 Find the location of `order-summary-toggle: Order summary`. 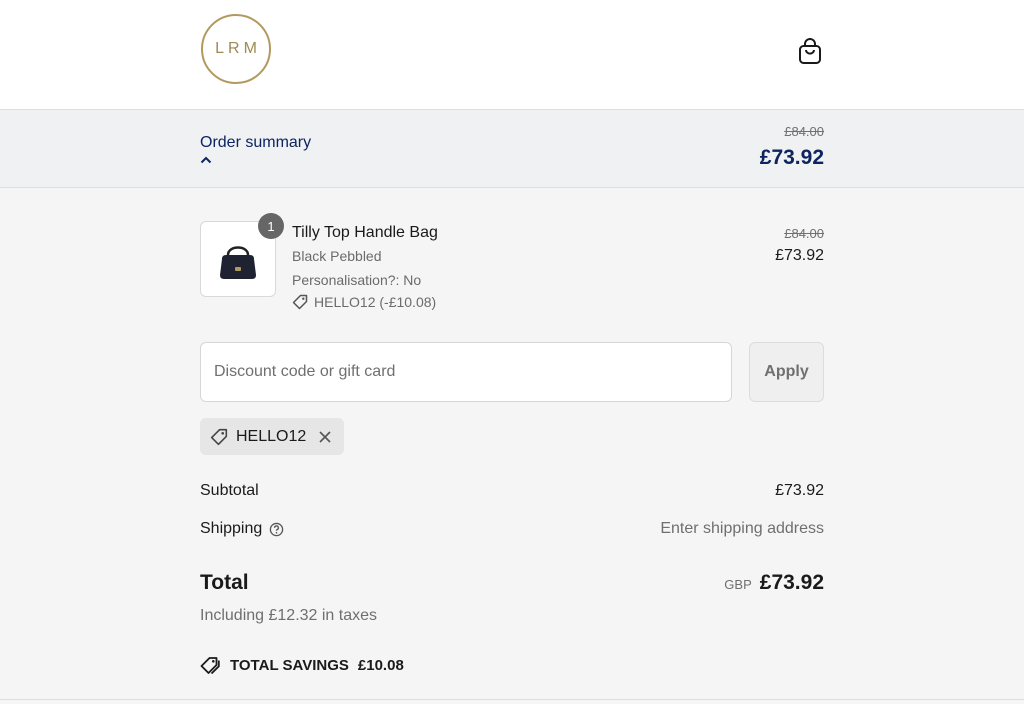

order-summary-toggle: Order summary is located at coordinates (255, 149).